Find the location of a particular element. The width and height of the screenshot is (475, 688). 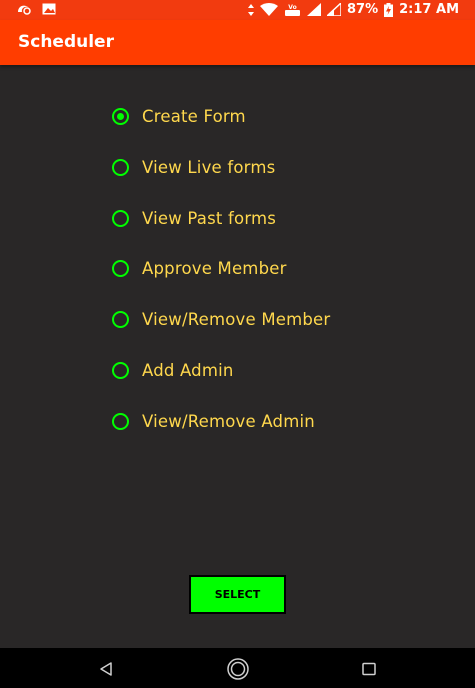

radio-label: View/Remove Member is located at coordinates (236, 319).